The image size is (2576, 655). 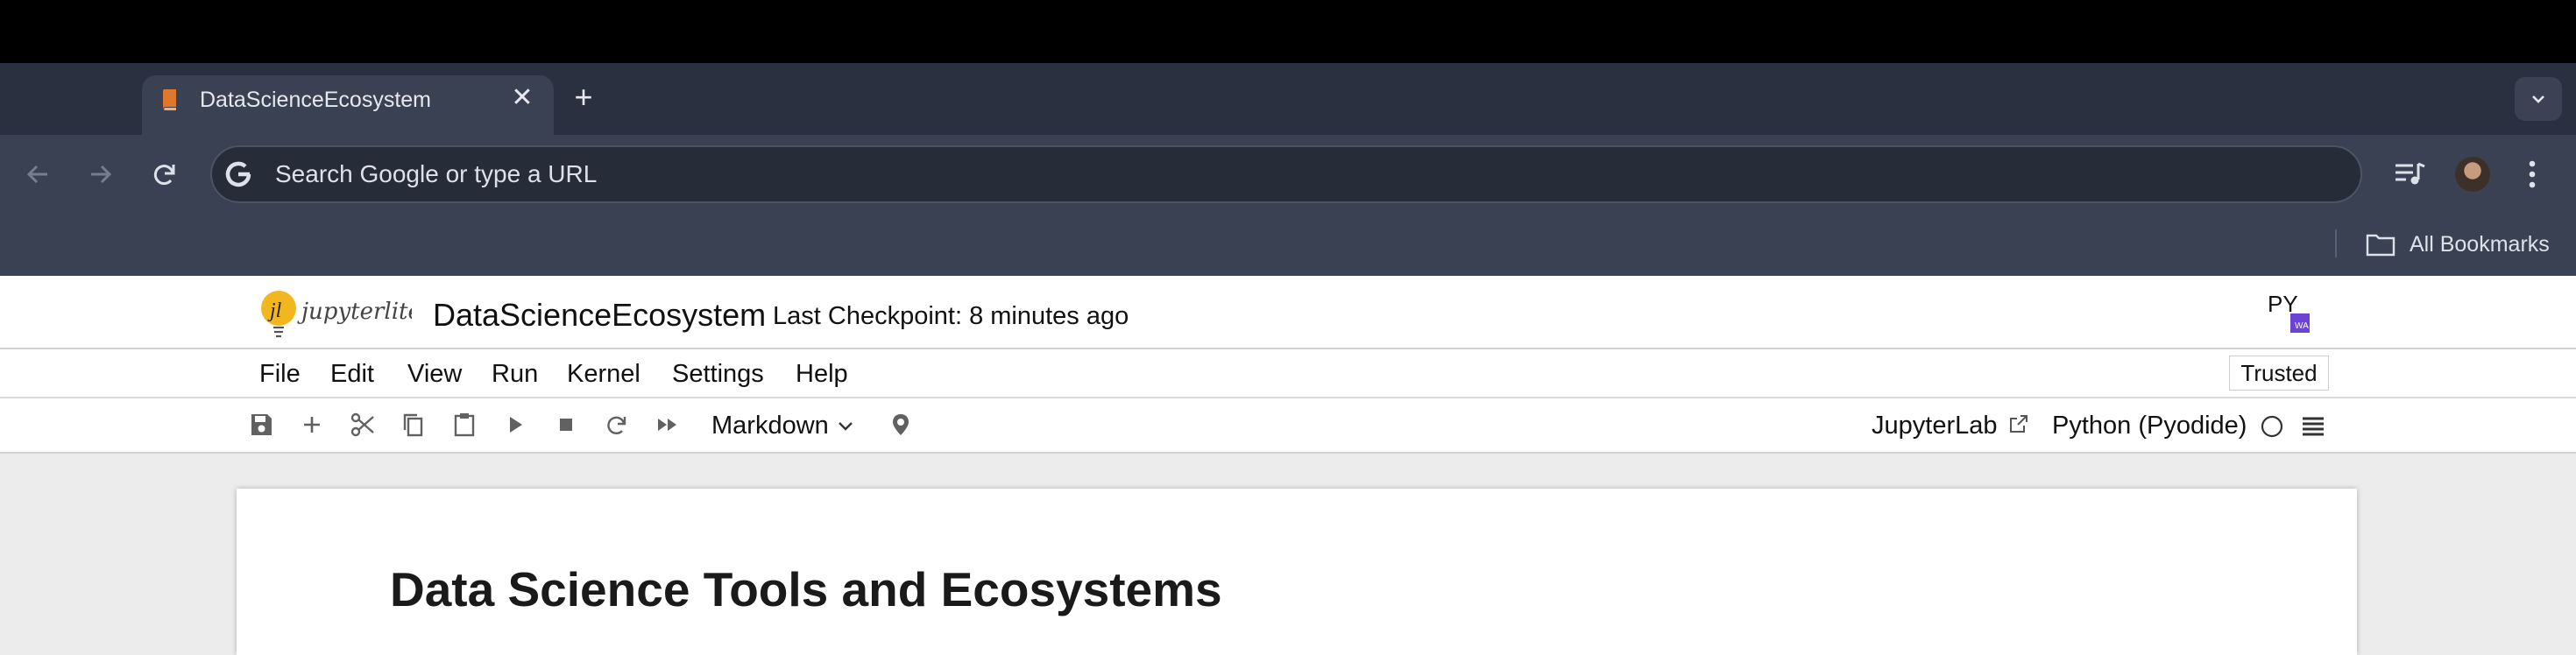 I want to click on profile-avatar, so click(x=2472, y=174).